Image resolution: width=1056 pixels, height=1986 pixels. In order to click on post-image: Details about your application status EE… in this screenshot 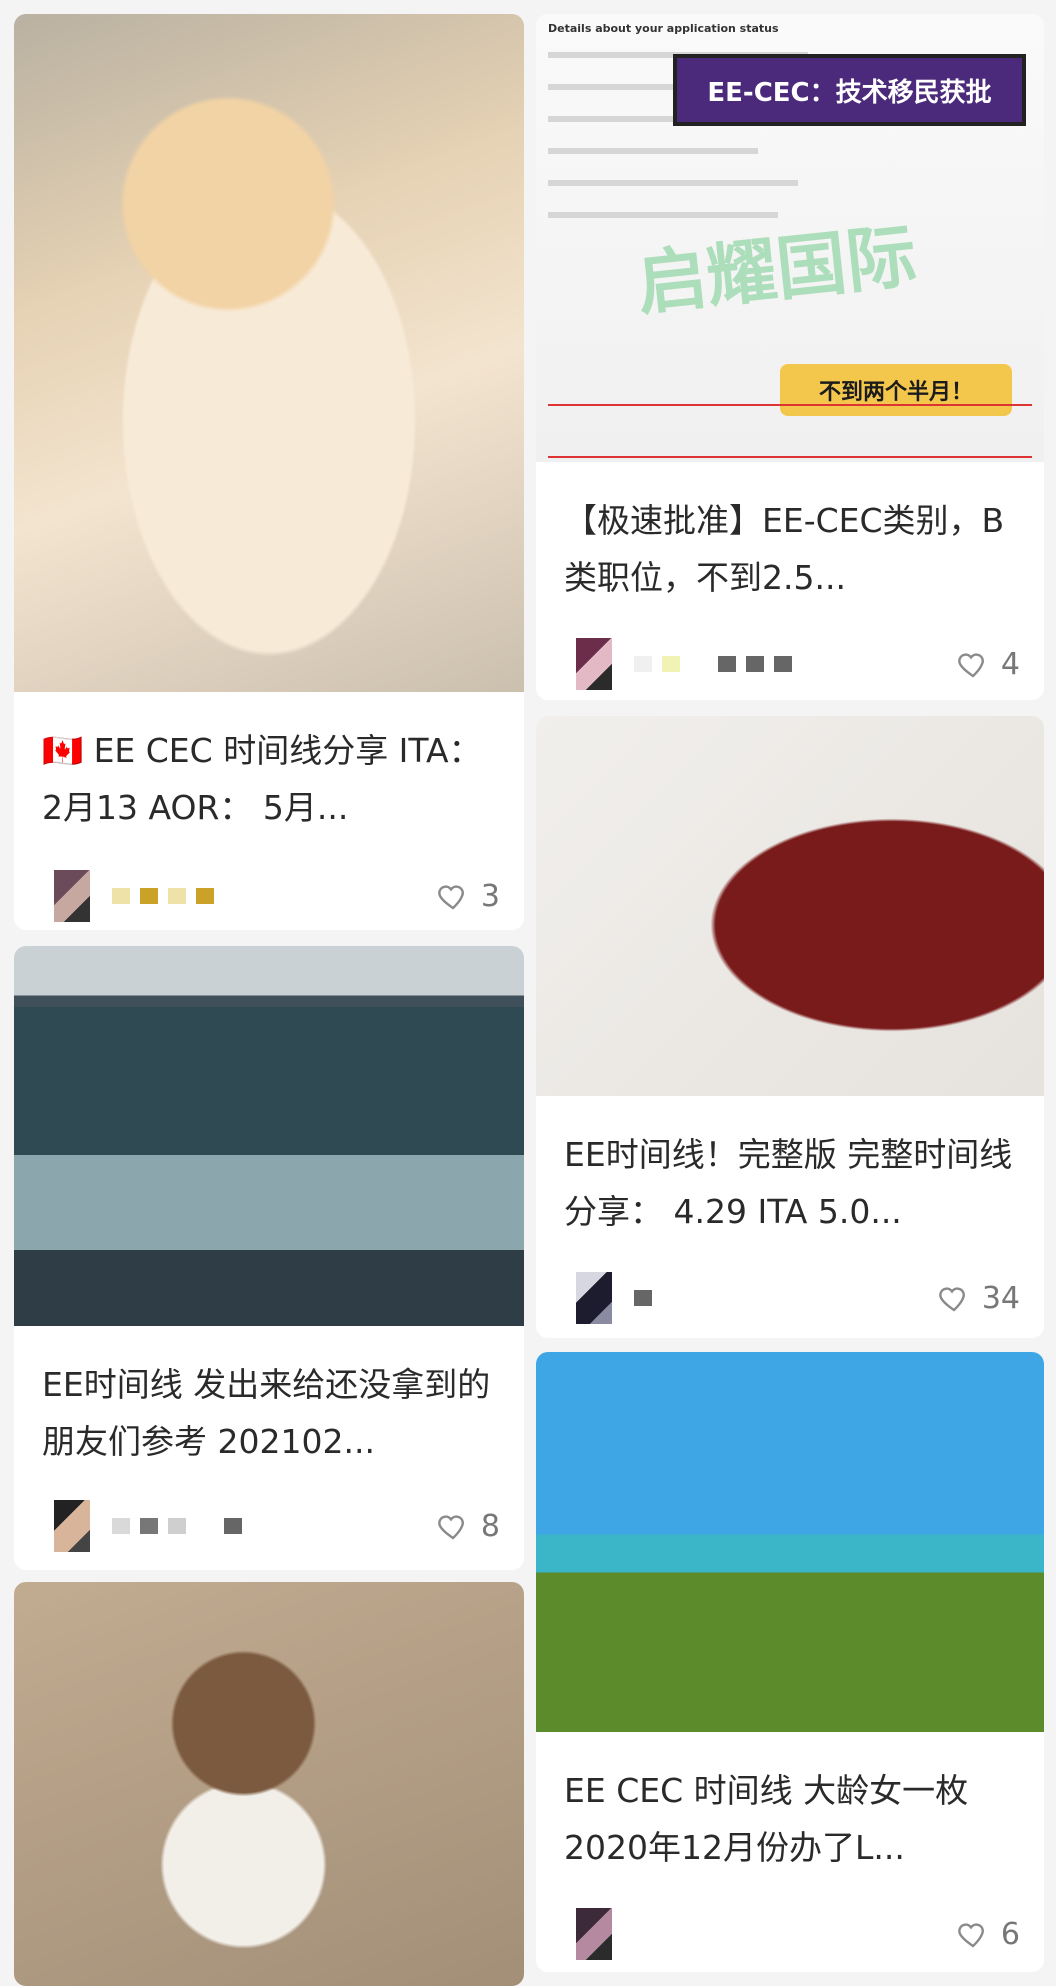, I will do `click(790, 238)`.